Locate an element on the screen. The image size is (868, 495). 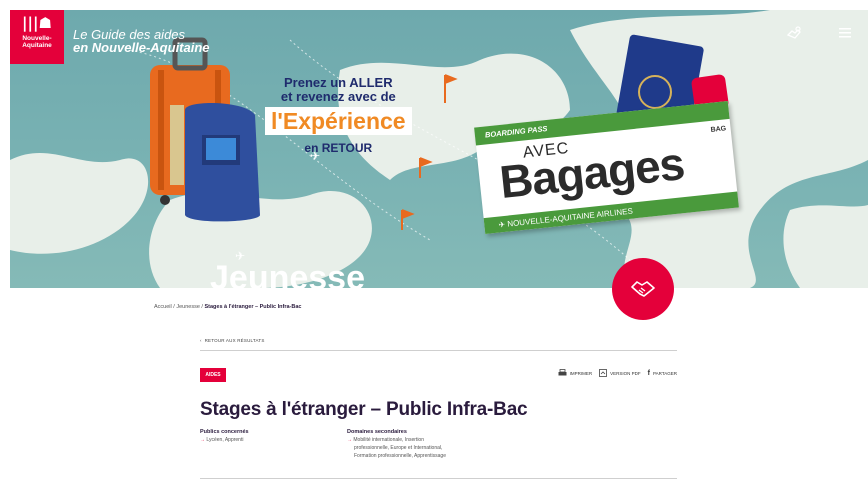
pdf-label: VERSION PDF is located at coordinates (625, 373).